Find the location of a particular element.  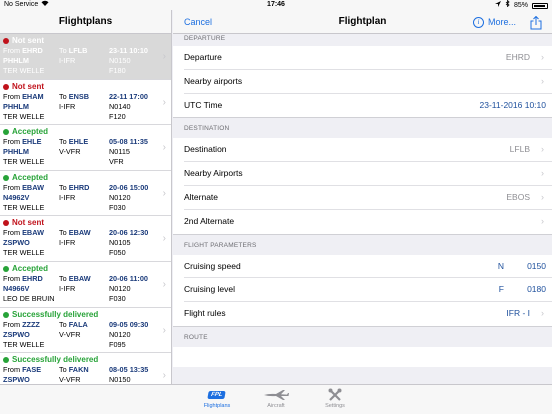

cruising-level-value: 0180 is located at coordinates (536, 290).